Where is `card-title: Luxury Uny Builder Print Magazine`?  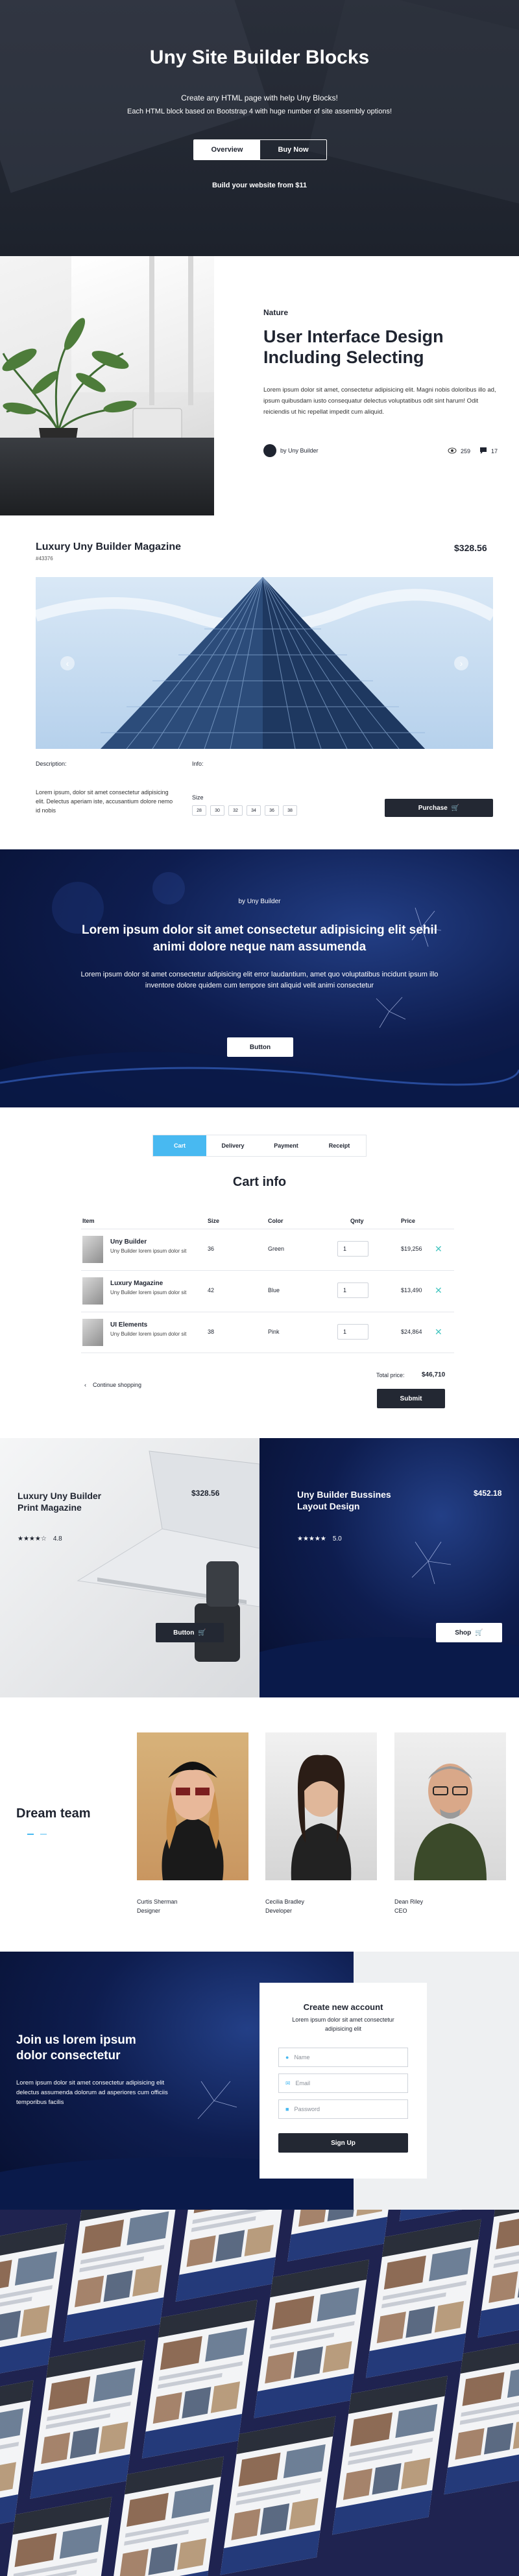
card-title: Luxury Uny Builder Print Magazine is located at coordinates (66, 1501).